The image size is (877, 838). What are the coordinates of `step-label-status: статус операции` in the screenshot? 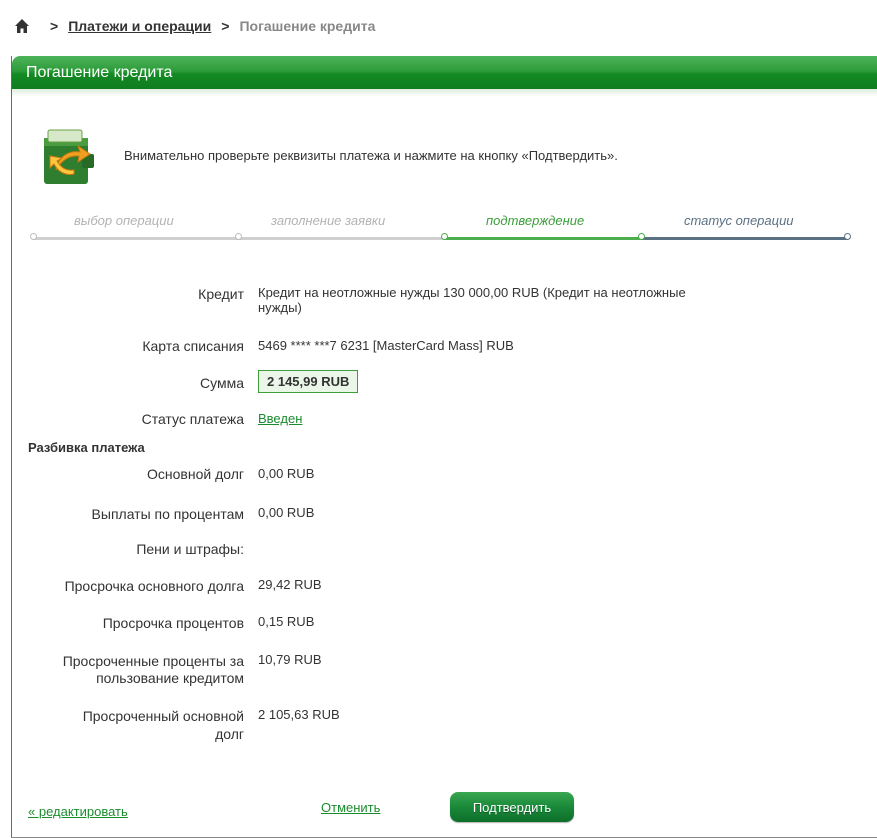 It's located at (739, 220).